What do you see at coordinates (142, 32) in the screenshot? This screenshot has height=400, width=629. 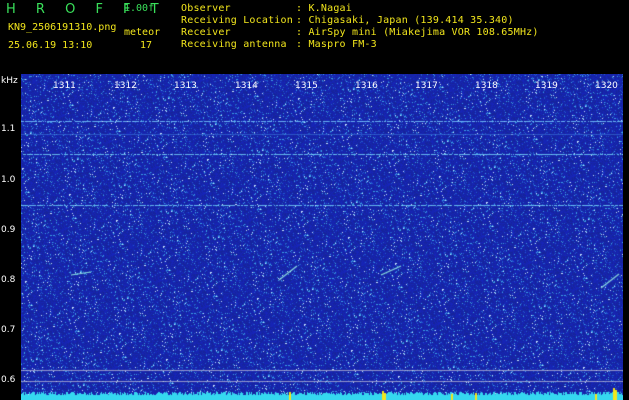 I see `mode-label: meteor` at bounding box center [142, 32].